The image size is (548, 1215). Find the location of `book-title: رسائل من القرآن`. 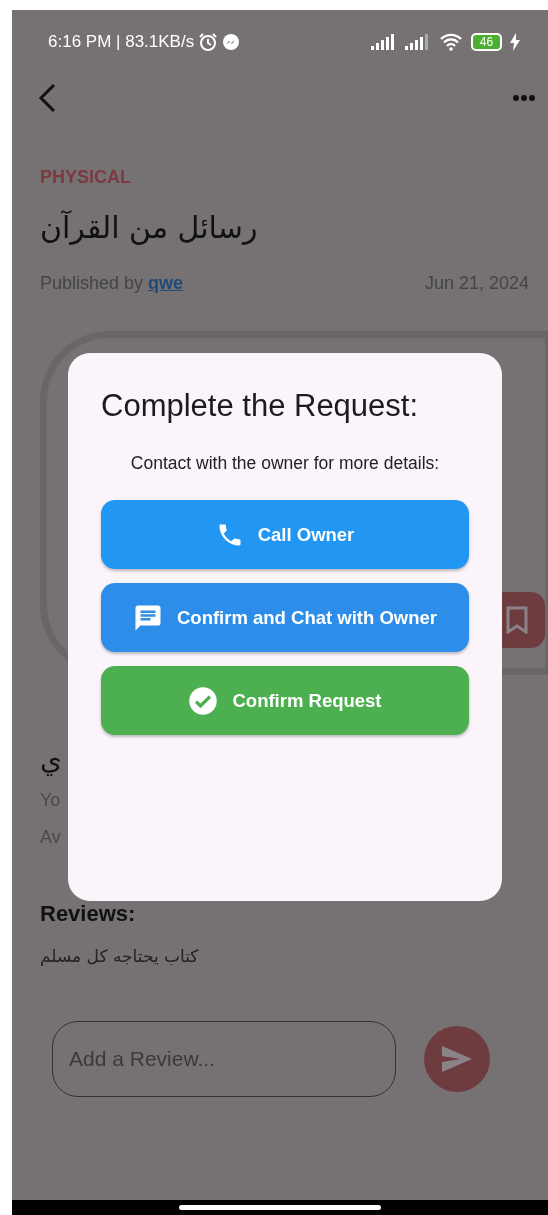

book-title: رسائل من القرآن is located at coordinates (149, 228).